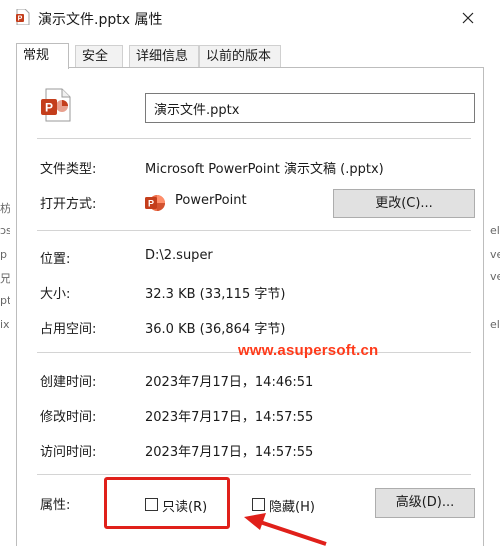 This screenshot has height=546, width=500. I want to click on background-window-right: el ve ve el, so click(495, 273).